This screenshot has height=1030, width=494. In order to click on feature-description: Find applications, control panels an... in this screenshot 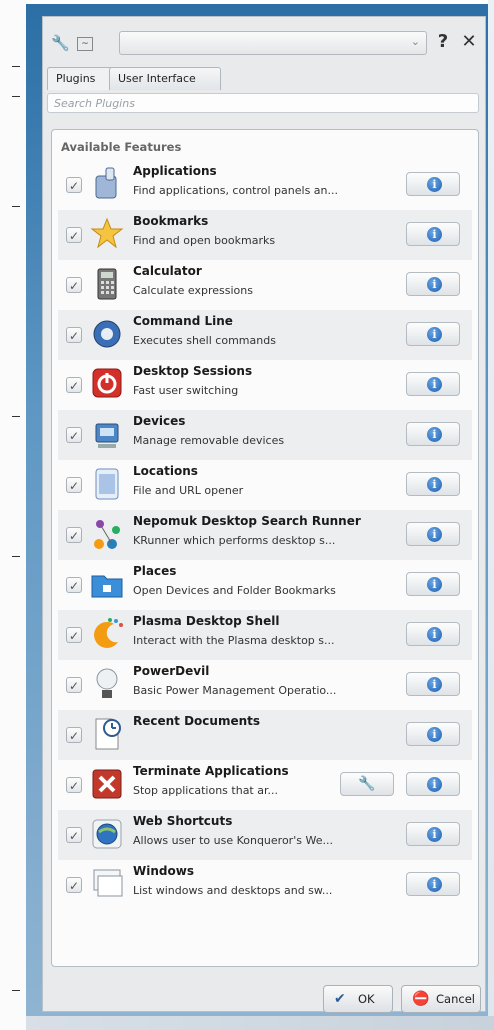, I will do `click(236, 190)`.